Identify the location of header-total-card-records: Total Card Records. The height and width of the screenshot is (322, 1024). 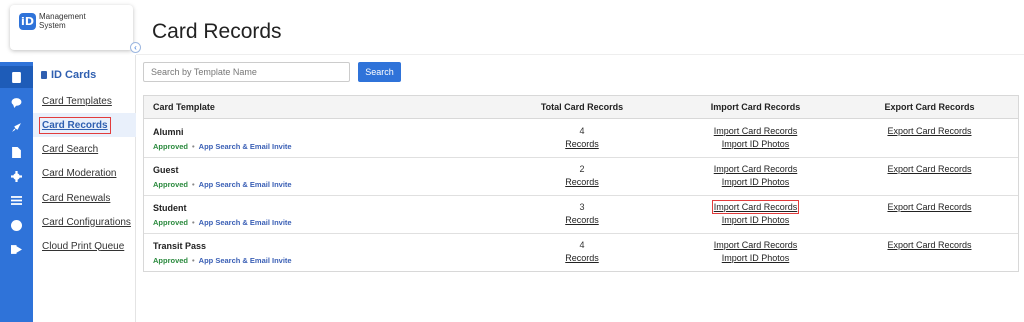
(582, 107).